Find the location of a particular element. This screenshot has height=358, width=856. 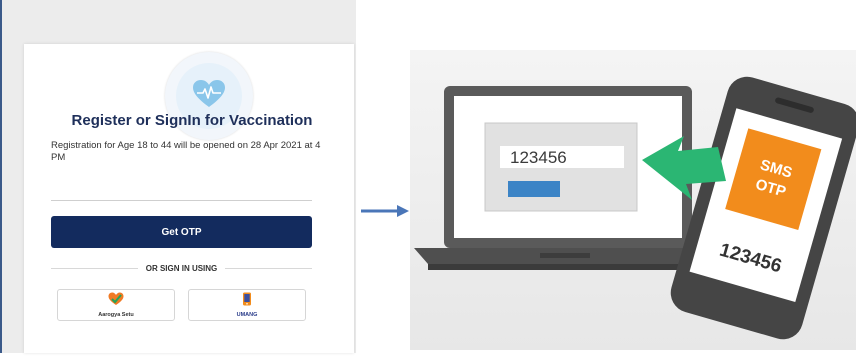

umang-icon is located at coordinates (247, 301).